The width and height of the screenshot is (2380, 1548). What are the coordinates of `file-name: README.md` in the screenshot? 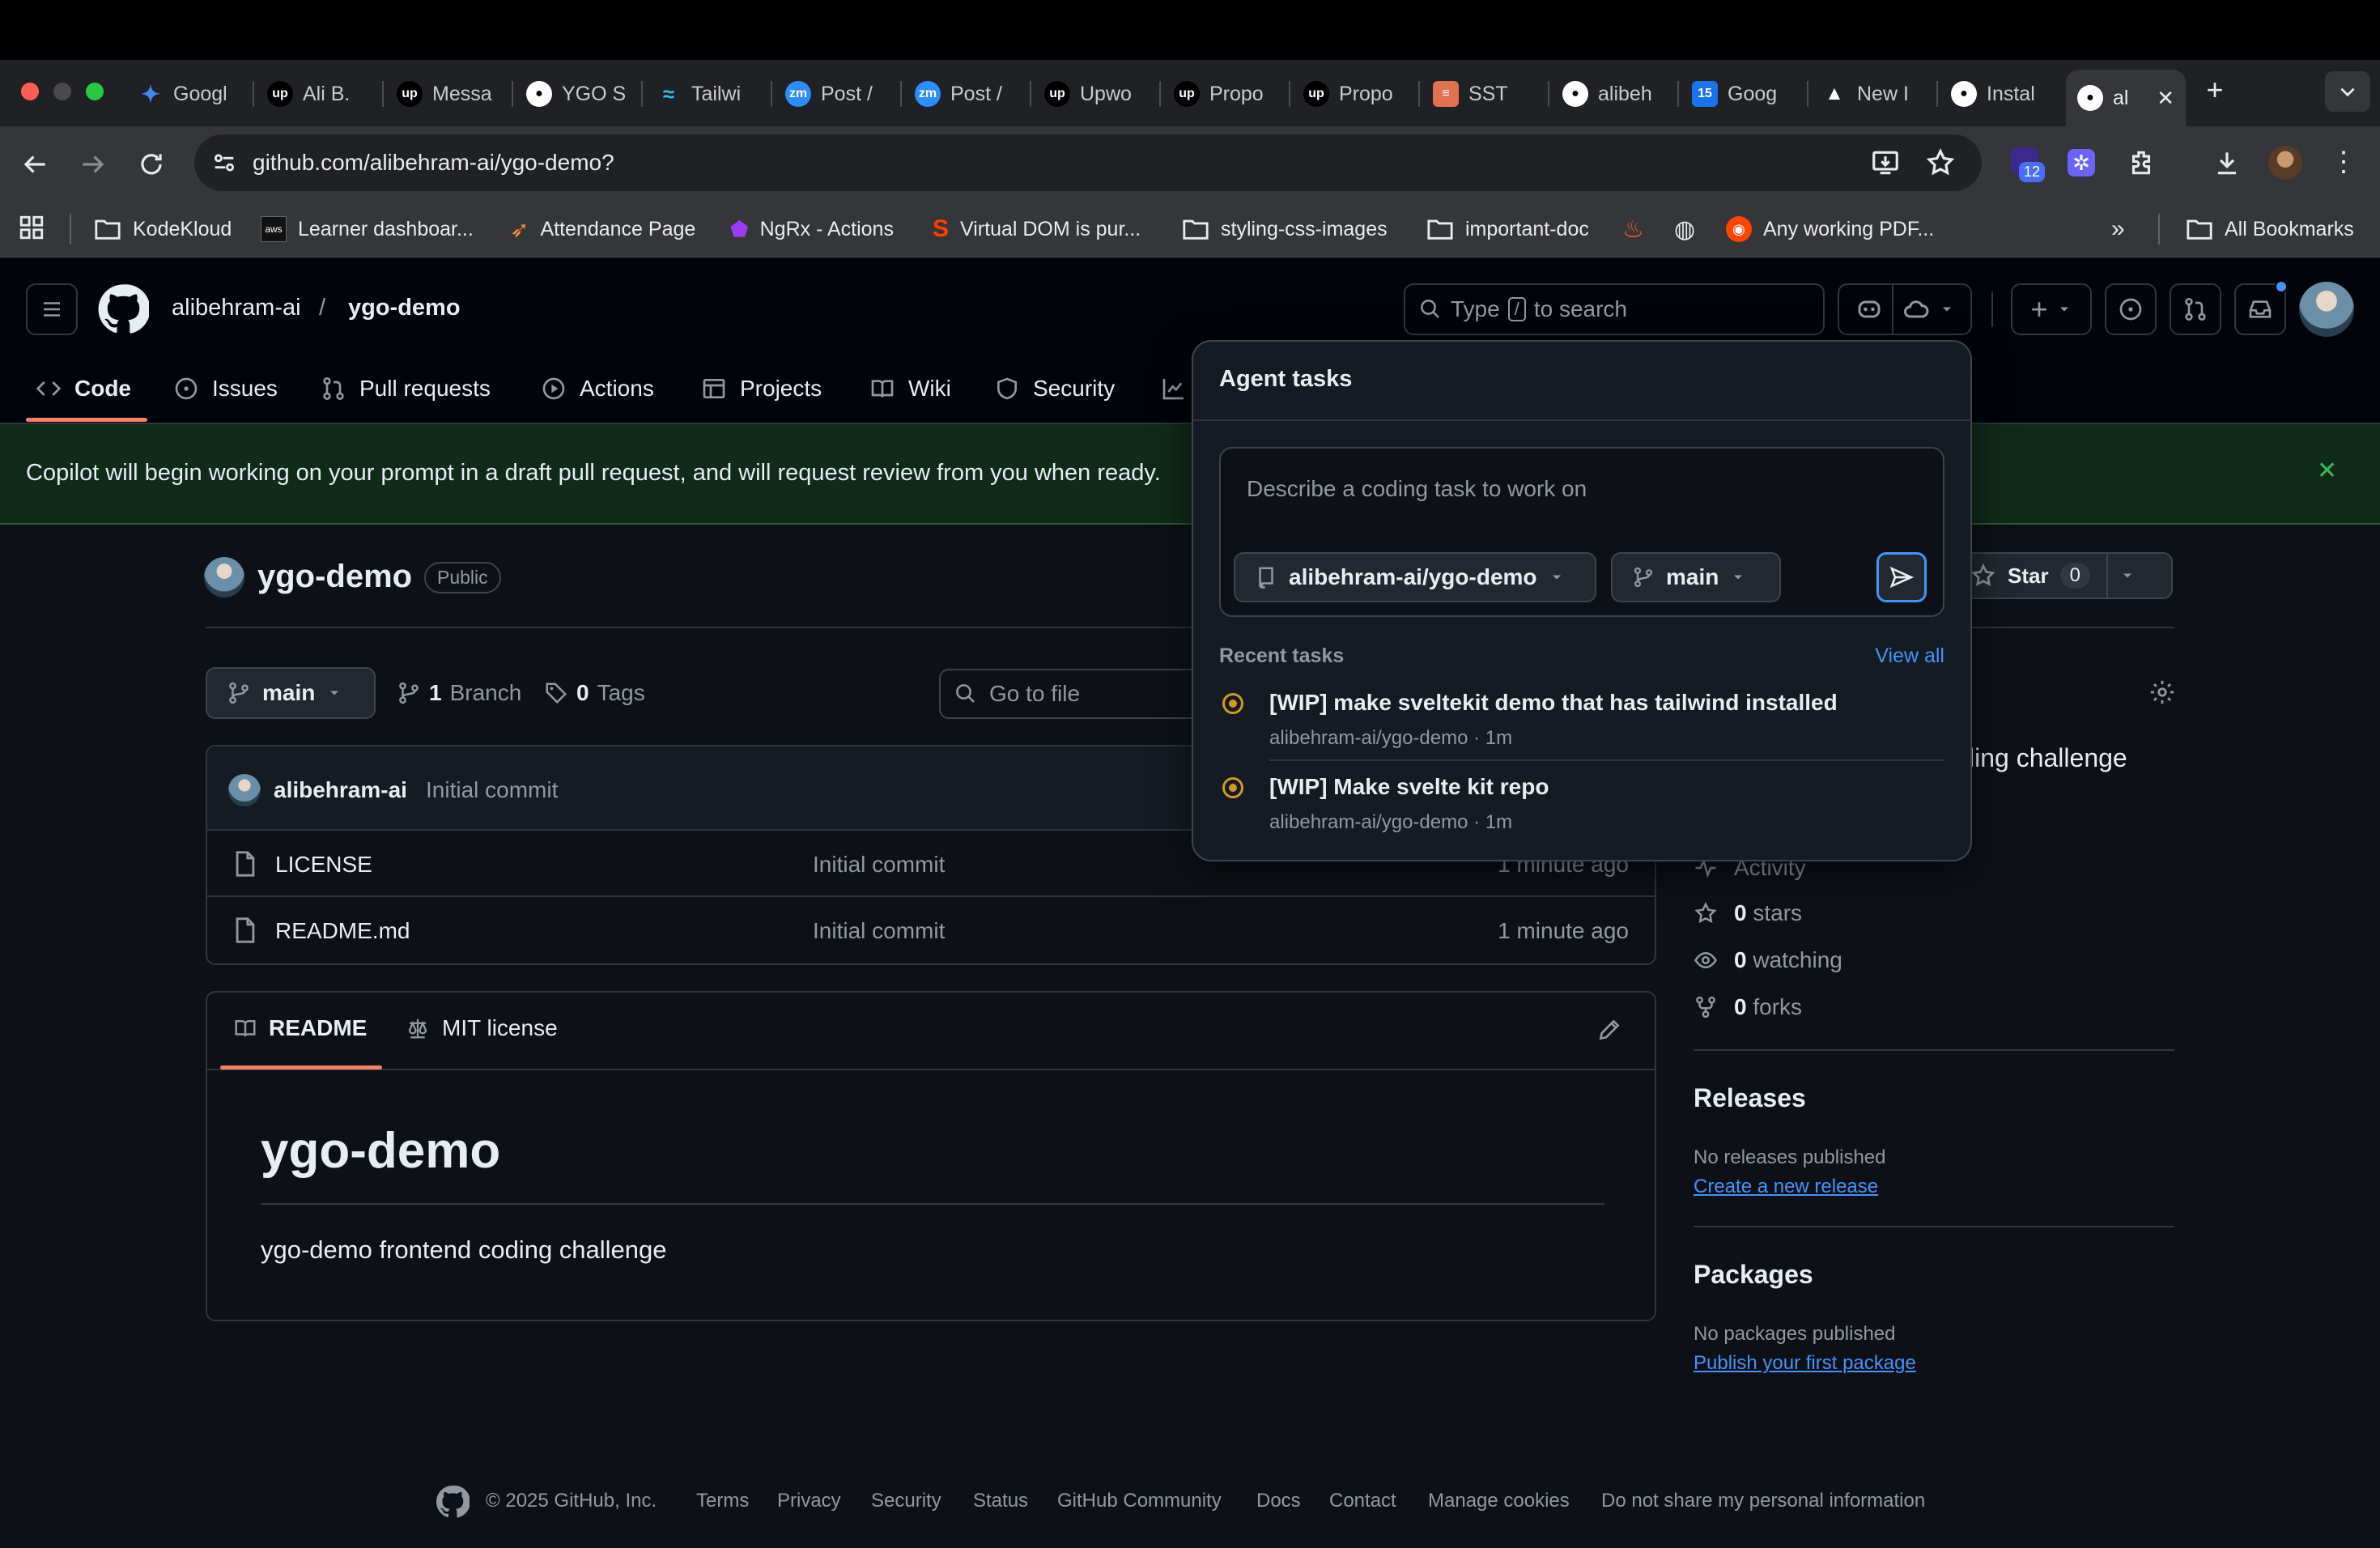 It's located at (343, 931).